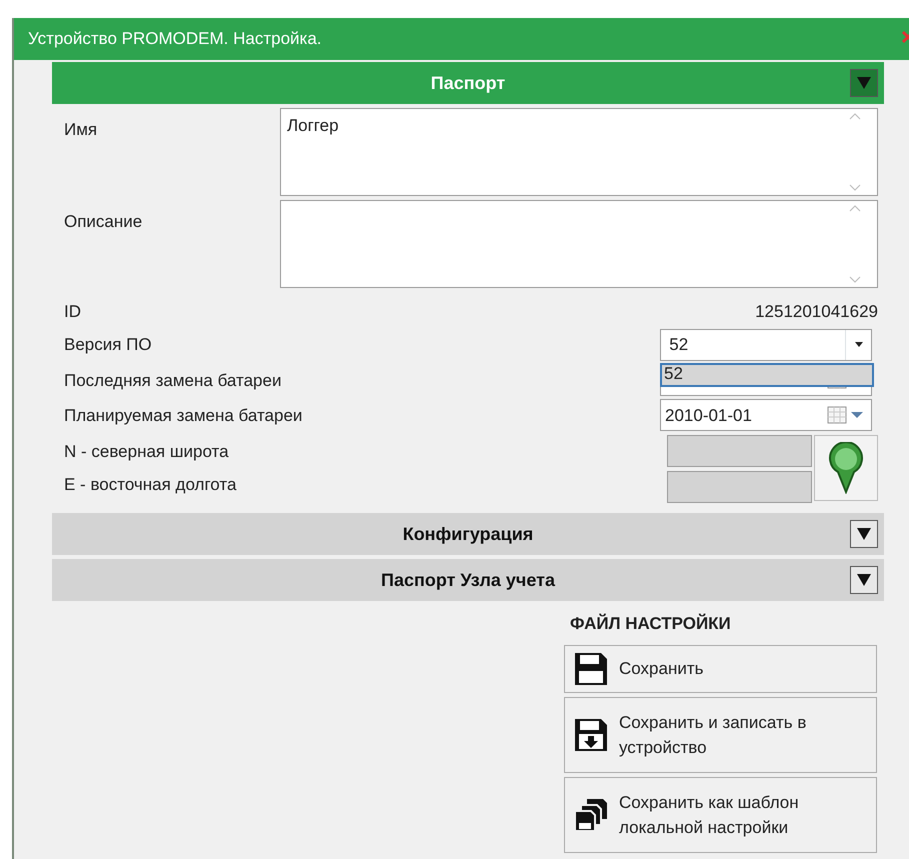  Describe the element at coordinates (468, 580) in the screenshot. I see `section-header: Паспорт Узла учета` at that location.